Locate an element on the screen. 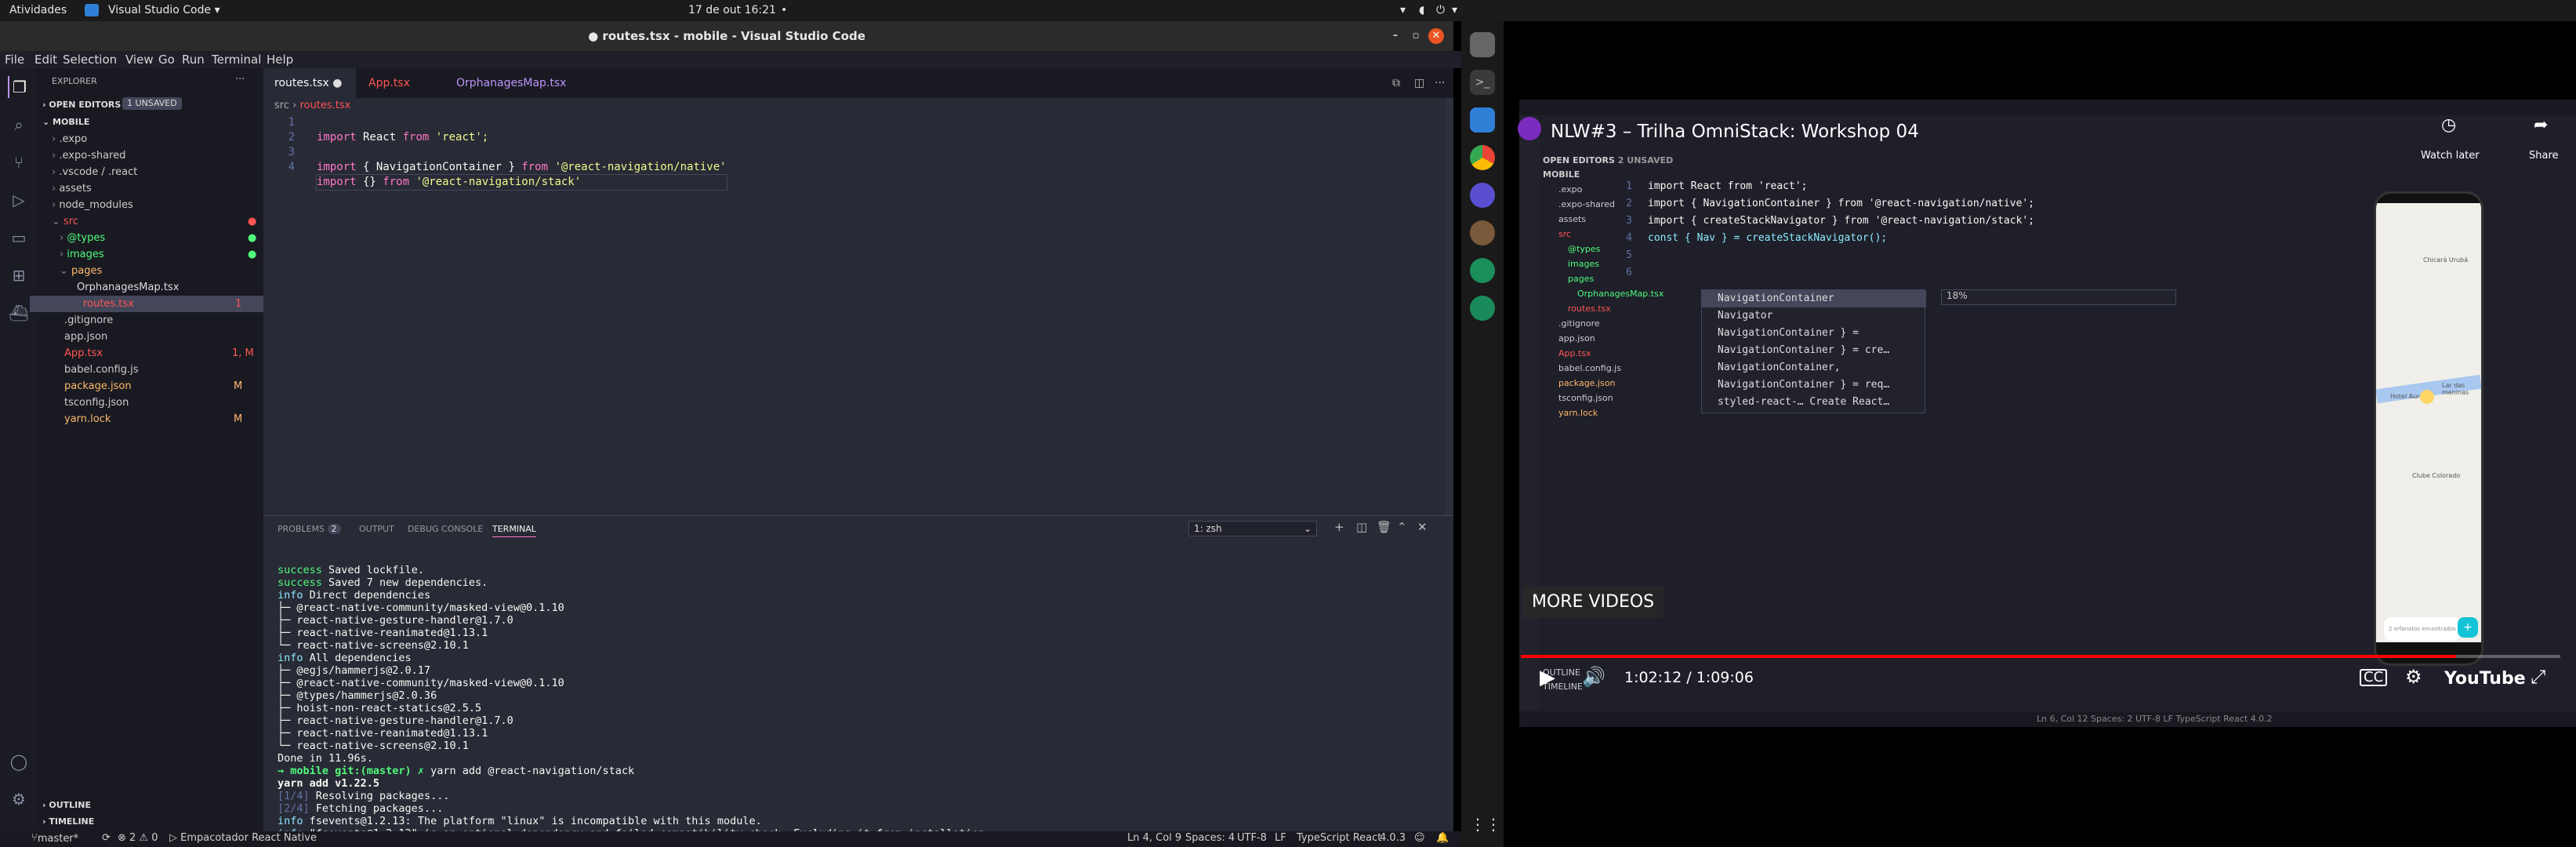 The width and height of the screenshot is (2576, 847). open-changes-icon: ⧉ is located at coordinates (1391, 83).